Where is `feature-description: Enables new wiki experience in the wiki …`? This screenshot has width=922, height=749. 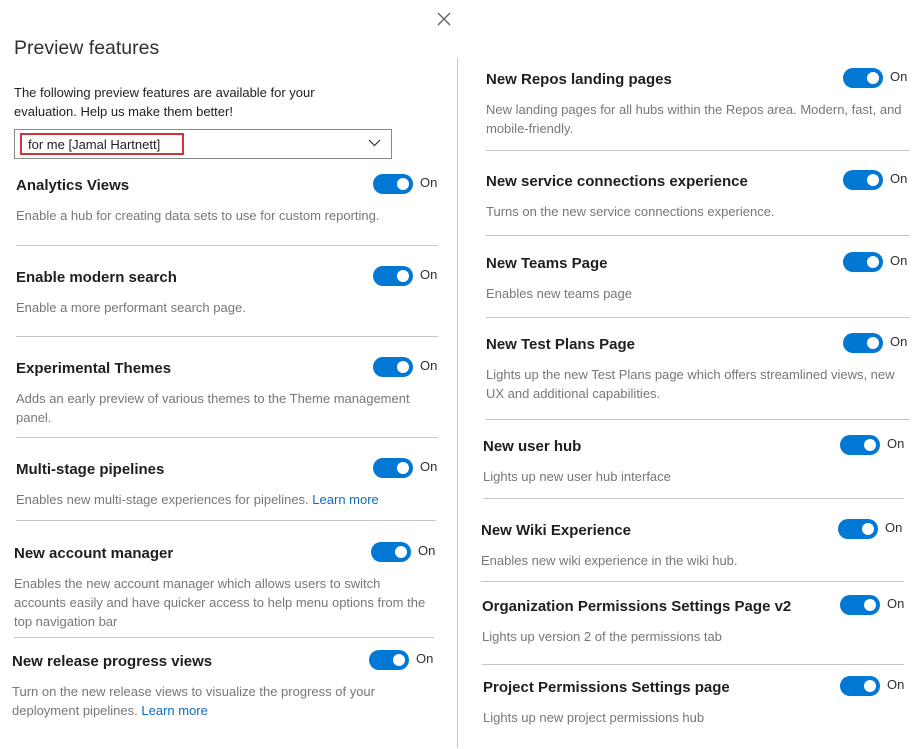 feature-description: Enables new wiki experience in the wiki … is located at coordinates (691, 560).